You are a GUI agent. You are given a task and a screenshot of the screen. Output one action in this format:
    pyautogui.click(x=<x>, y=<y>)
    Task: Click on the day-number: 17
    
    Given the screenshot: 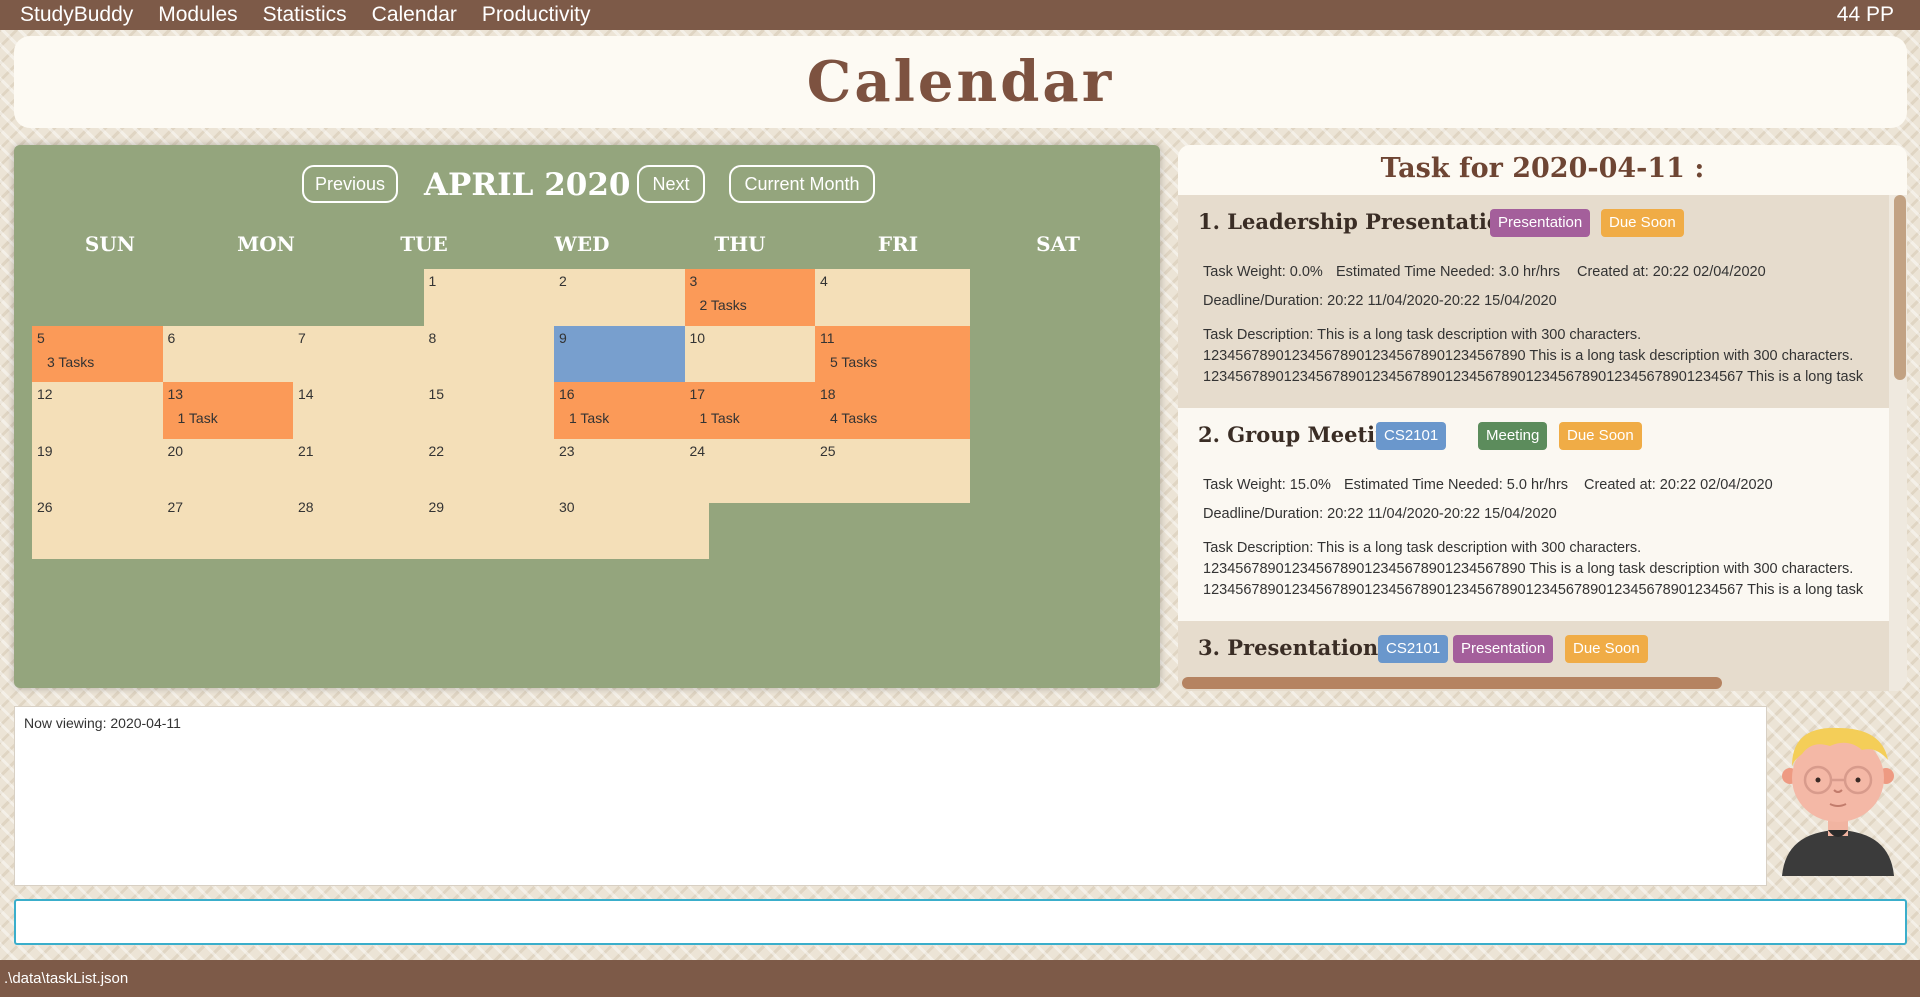 What is the action you would take?
    pyautogui.click(x=697, y=394)
    